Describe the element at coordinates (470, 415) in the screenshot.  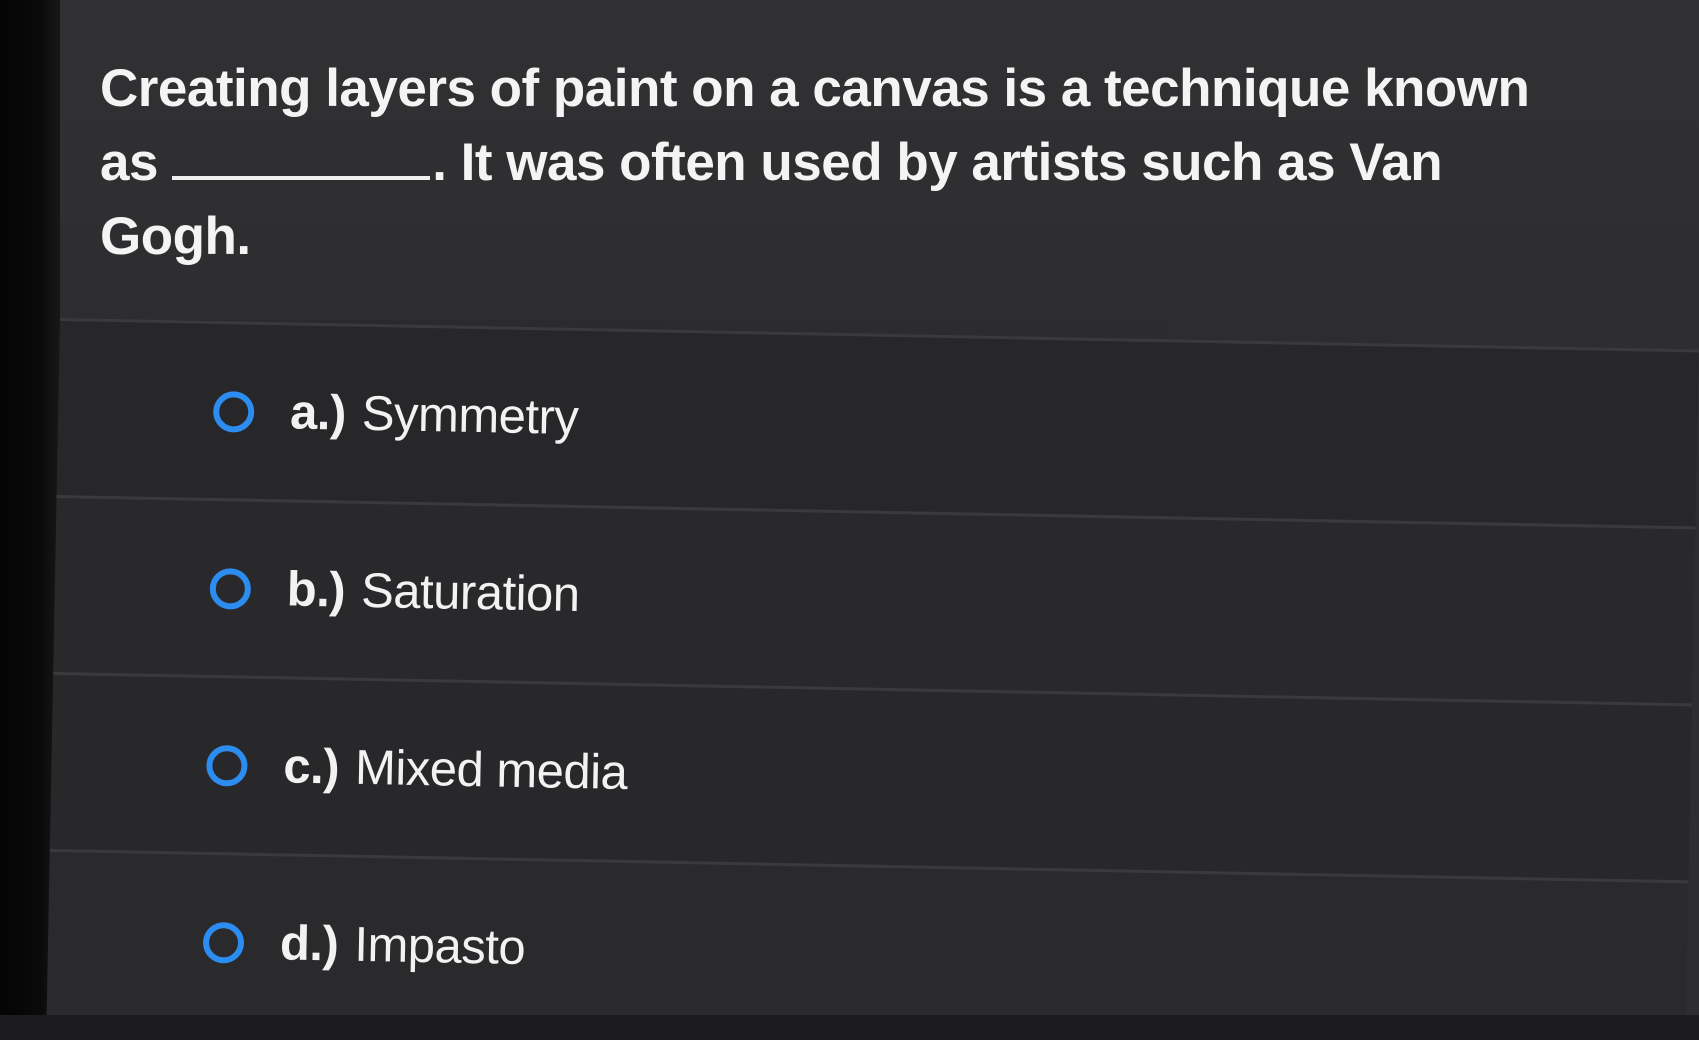
I see `option-label: Symmetry` at that location.